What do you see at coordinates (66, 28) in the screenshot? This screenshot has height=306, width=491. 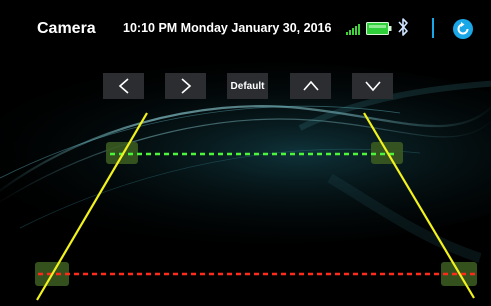 I see `app-title: Camera` at bounding box center [66, 28].